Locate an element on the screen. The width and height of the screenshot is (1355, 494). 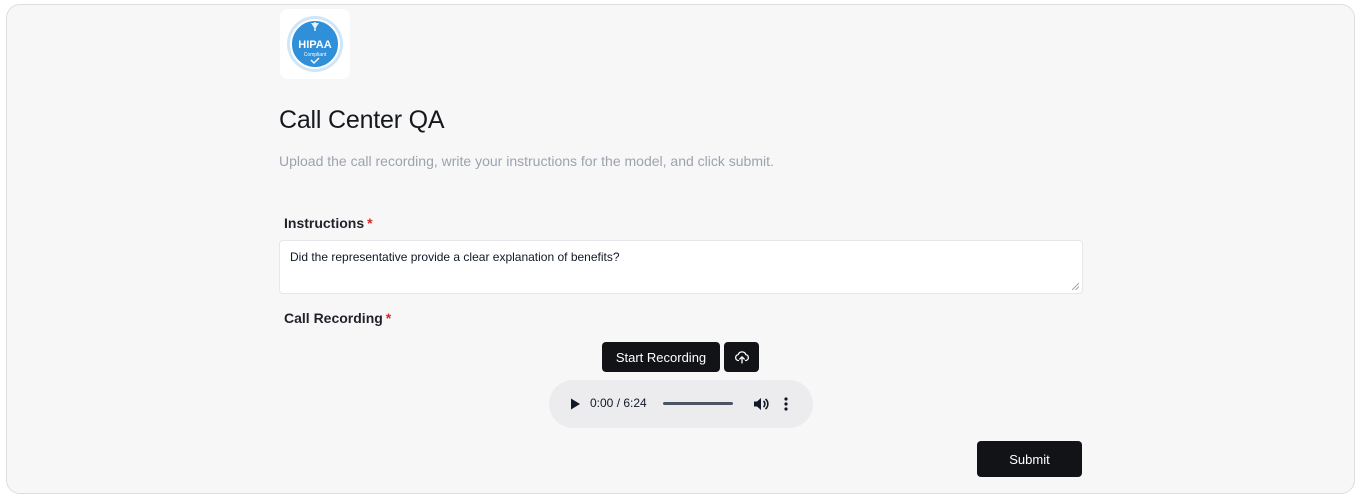
recording-label: Call Recording * is located at coordinates (337, 318).